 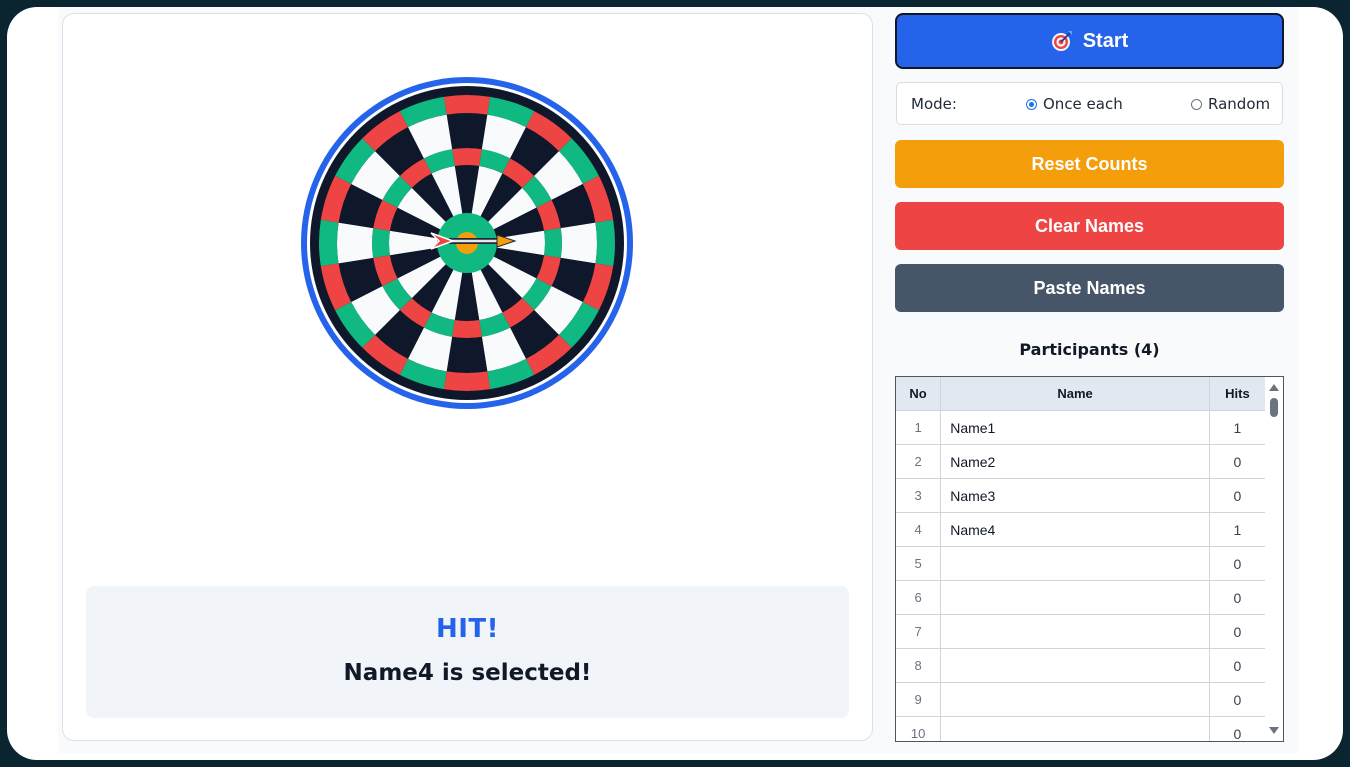 What do you see at coordinates (934, 104) in the screenshot?
I see `mode-label: Mode:` at bounding box center [934, 104].